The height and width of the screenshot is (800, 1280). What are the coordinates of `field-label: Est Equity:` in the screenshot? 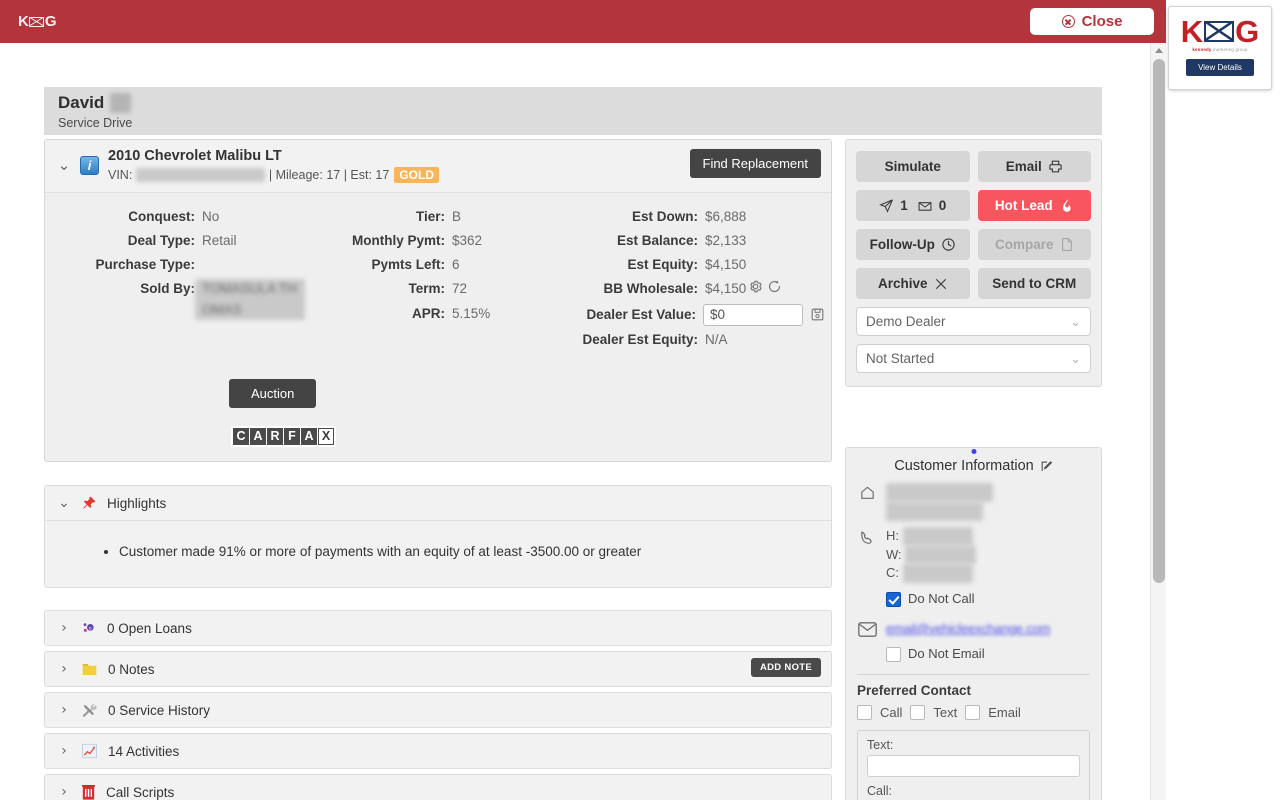 It's located at (662, 265).